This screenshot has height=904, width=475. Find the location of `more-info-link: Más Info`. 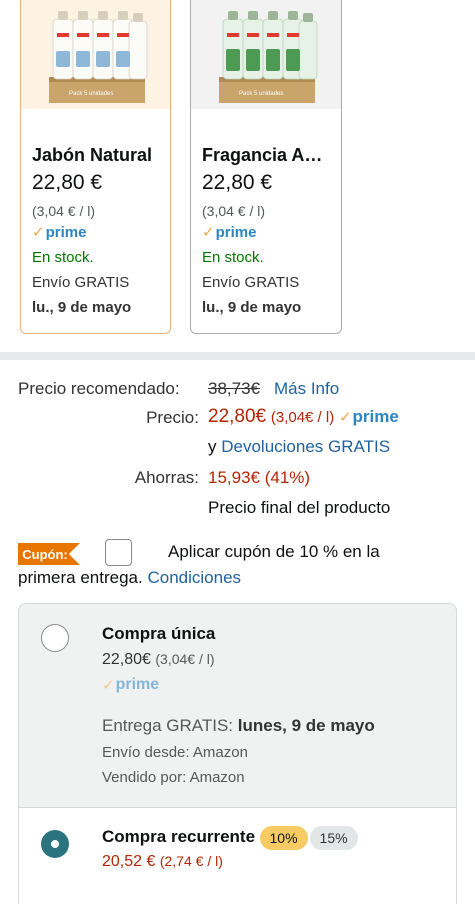

more-info-link: Más Info is located at coordinates (306, 389).